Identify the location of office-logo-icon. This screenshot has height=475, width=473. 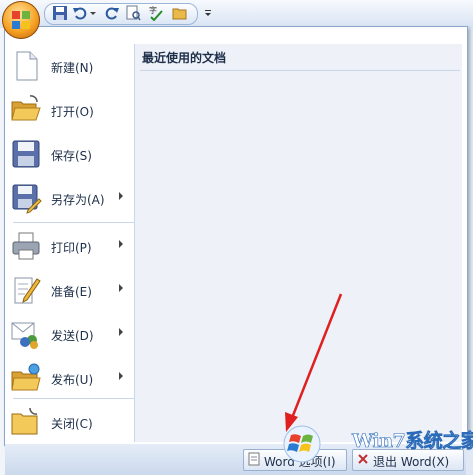
(21, 20).